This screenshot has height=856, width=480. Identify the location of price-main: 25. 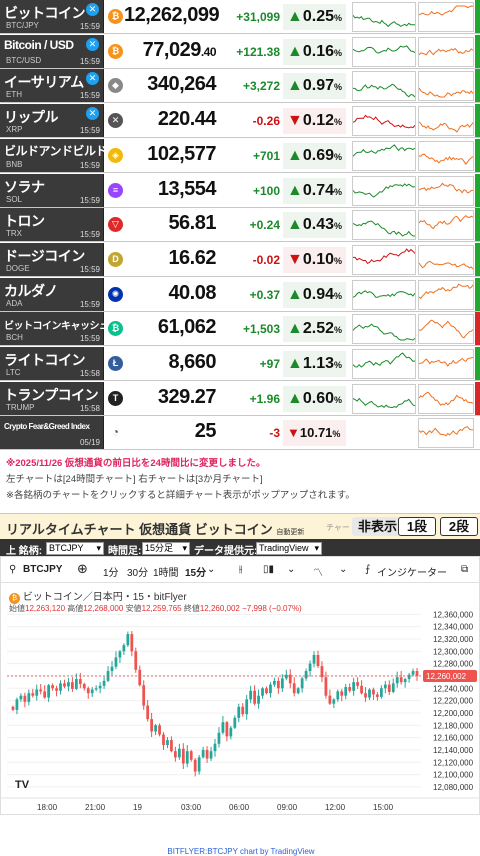
(205, 431).